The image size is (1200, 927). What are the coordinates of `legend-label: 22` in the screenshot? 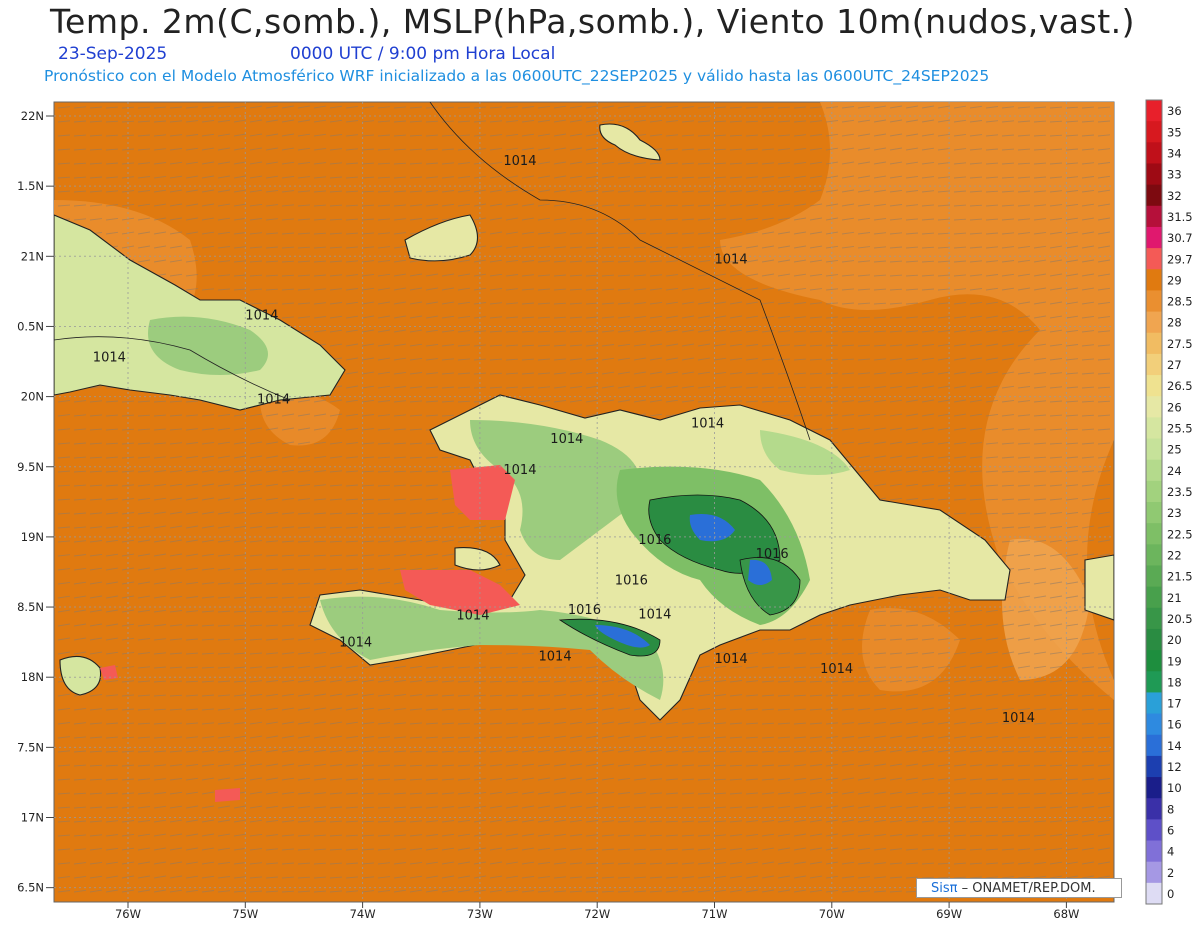 It's located at (1174, 556).